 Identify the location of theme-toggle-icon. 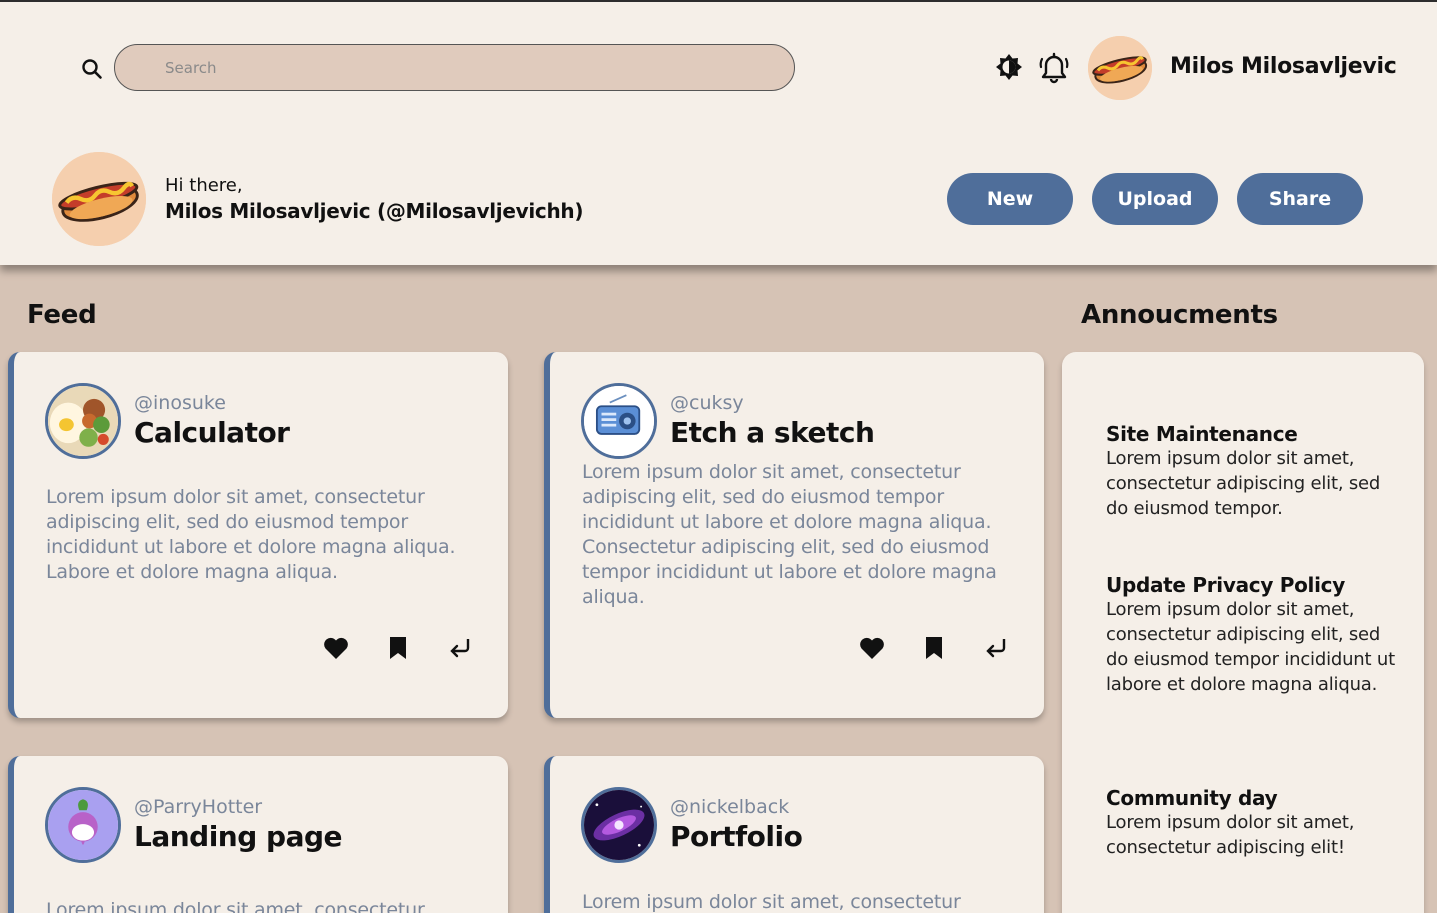
(1009, 67).